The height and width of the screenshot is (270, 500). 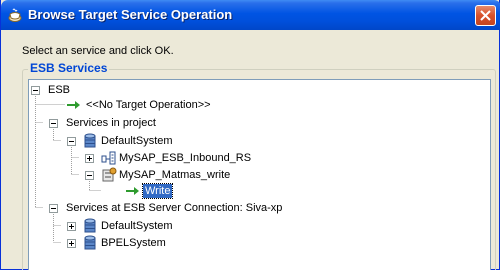 I want to click on expand-toggle-bpel-system, so click(x=71, y=243).